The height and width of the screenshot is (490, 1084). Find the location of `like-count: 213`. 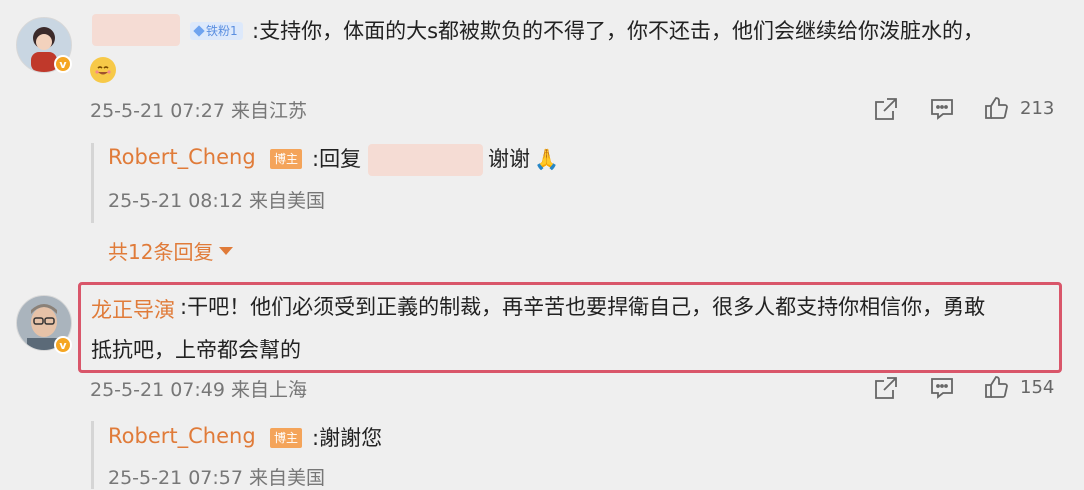

like-count: 213 is located at coordinates (1037, 108).